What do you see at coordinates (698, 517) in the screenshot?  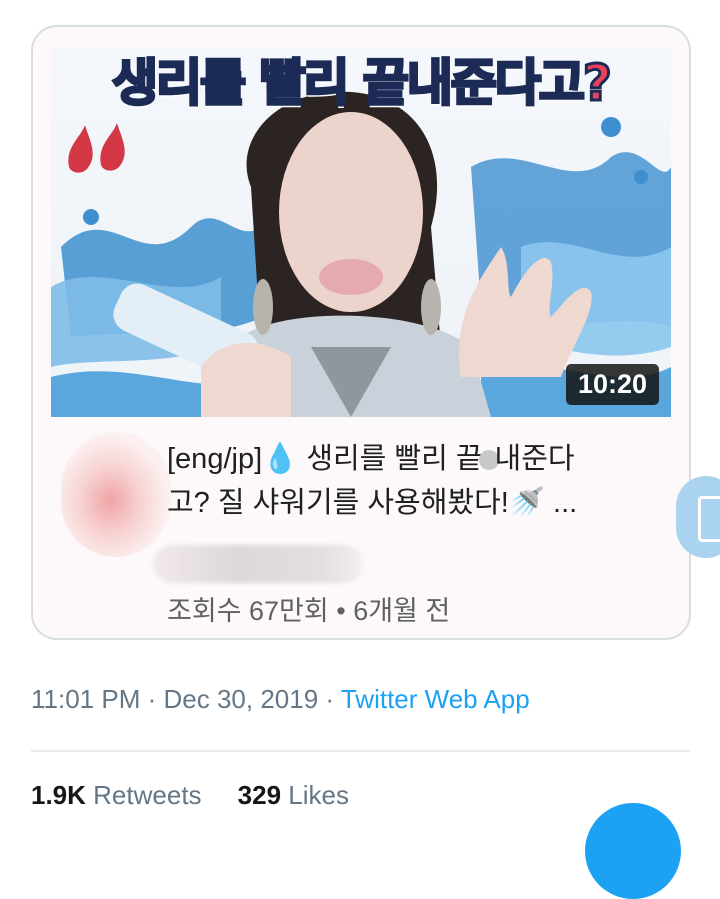 I see `sheet-icon` at bounding box center [698, 517].